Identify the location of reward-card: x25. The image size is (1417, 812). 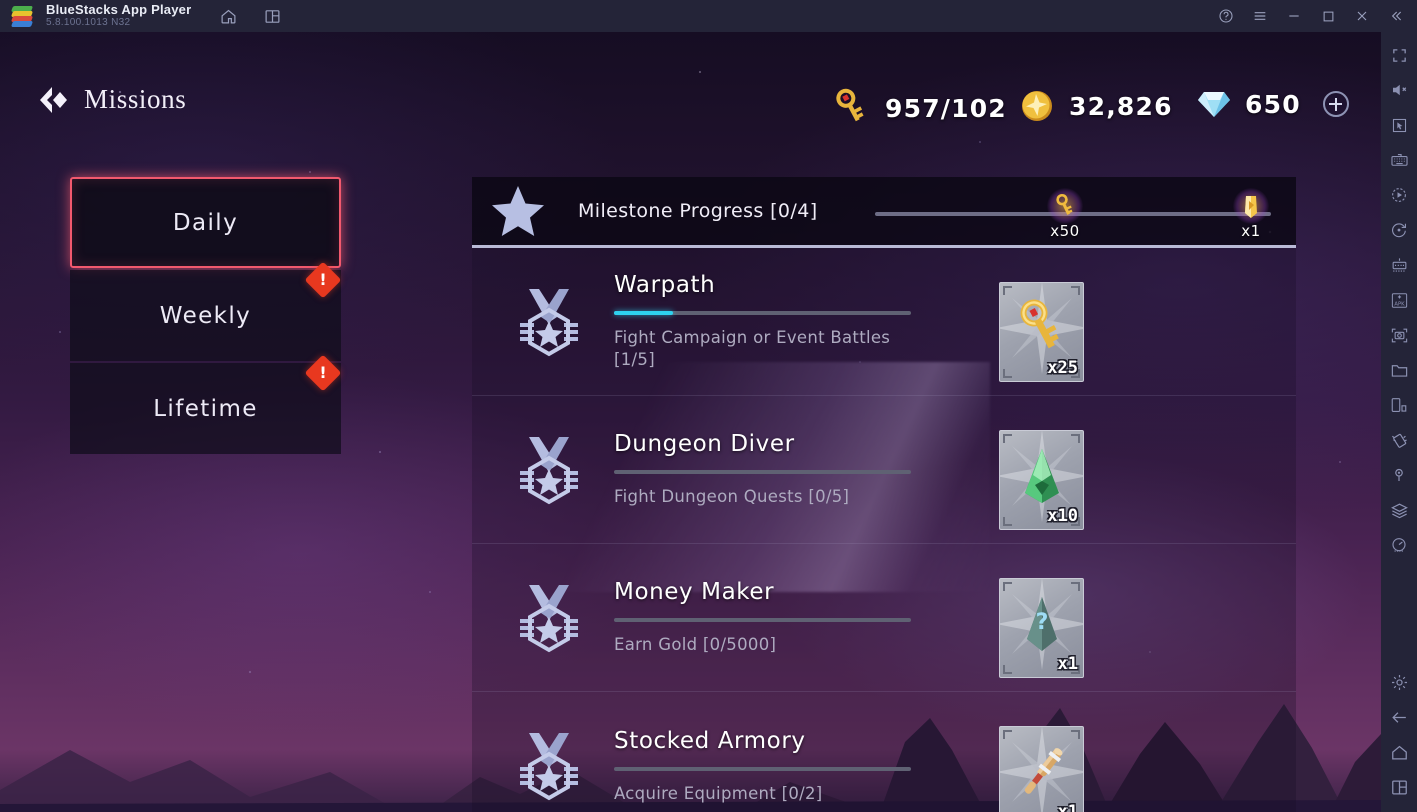
(1041, 332).